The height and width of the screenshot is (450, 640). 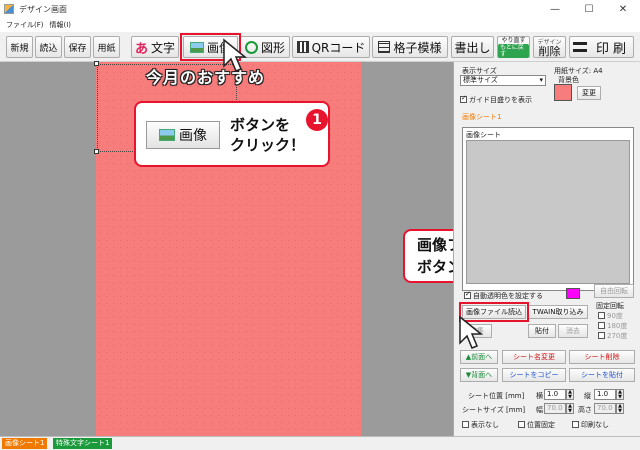 I want to click on maximize-button: ☐, so click(x=589, y=9).